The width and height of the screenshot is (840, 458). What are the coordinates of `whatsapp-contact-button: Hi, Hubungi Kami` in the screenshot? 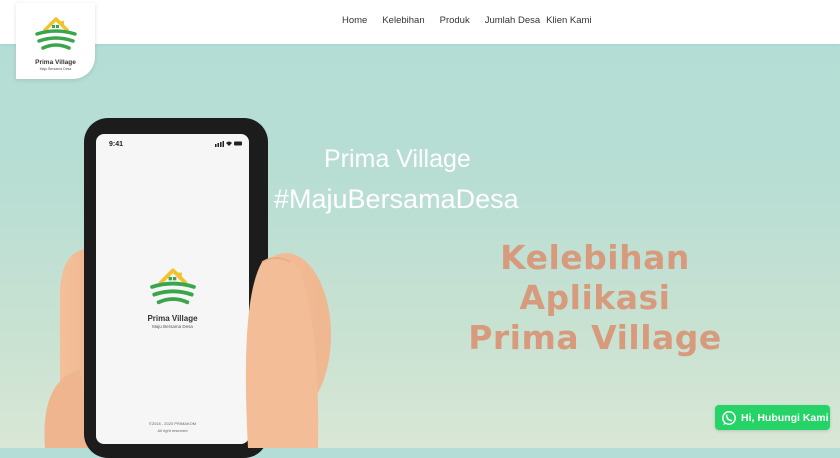 It's located at (772, 417).